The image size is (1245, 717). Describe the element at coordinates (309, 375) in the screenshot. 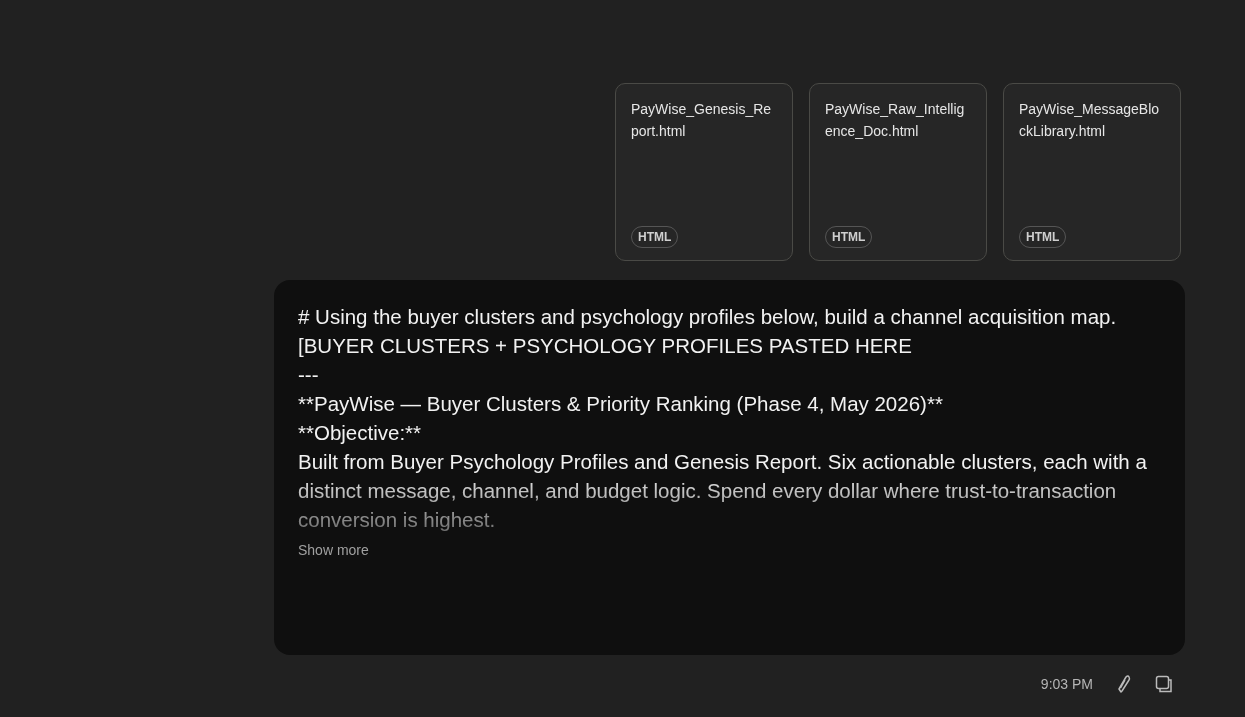

I see `message-line: ---` at that location.